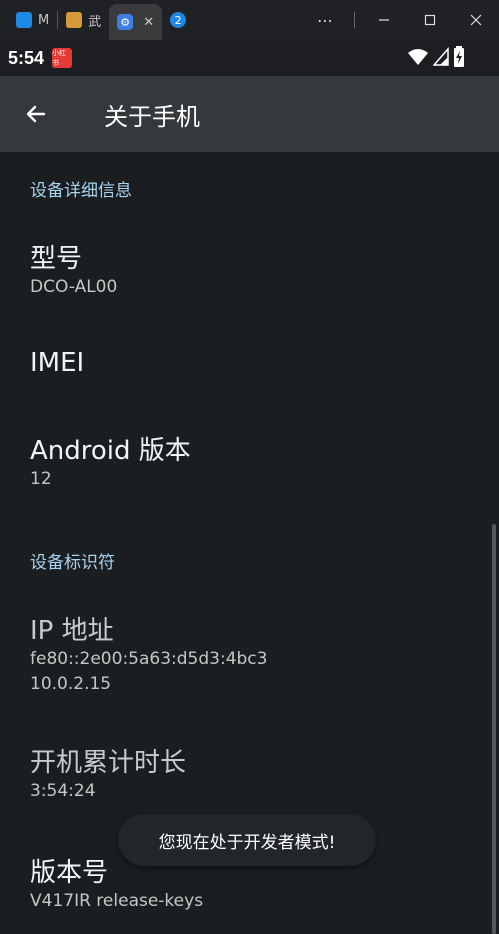 This screenshot has height=934, width=499. Describe the element at coordinates (249, 114) in the screenshot. I see `app-bar: 关于手机` at that location.